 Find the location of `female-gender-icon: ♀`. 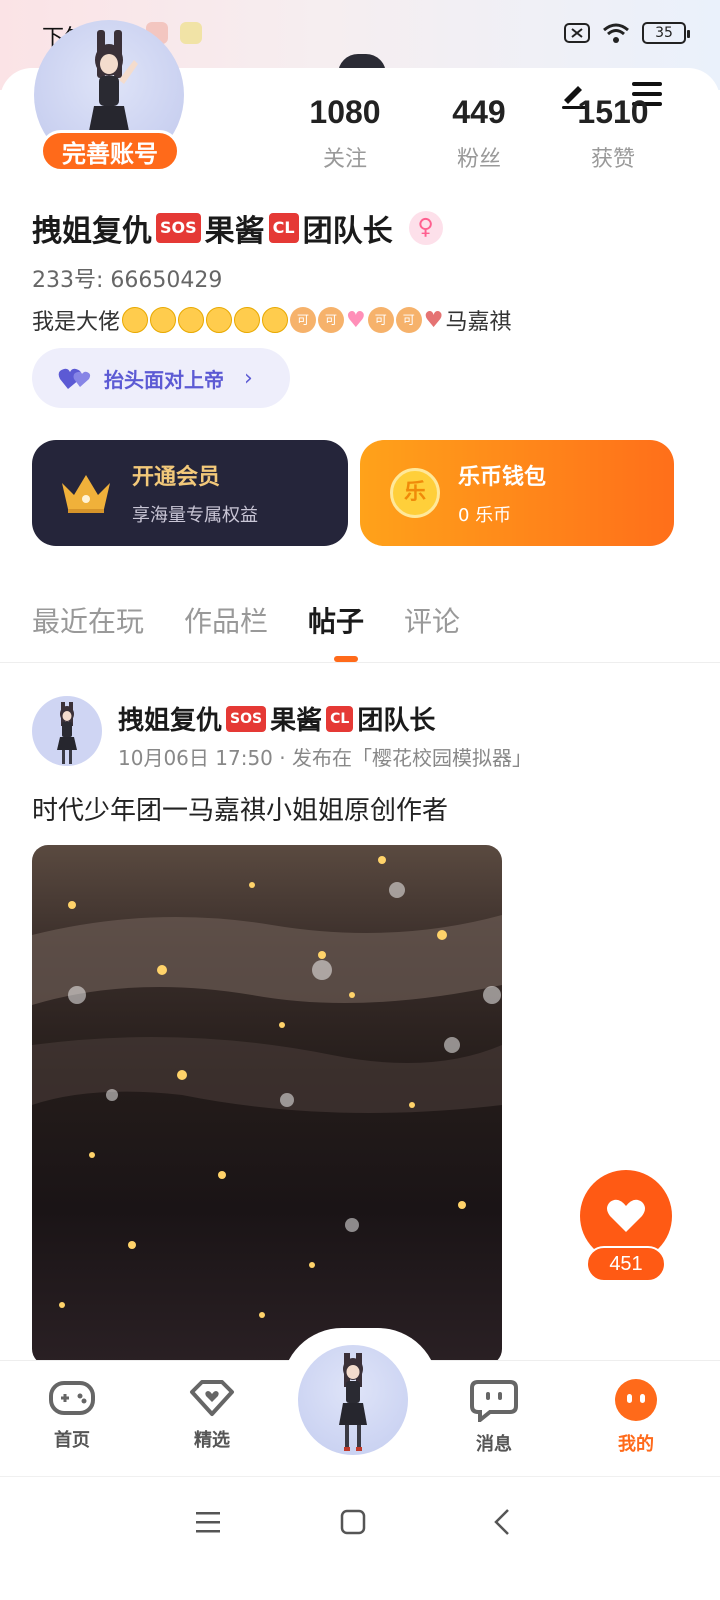

female-gender-icon: ♀ is located at coordinates (425, 228).